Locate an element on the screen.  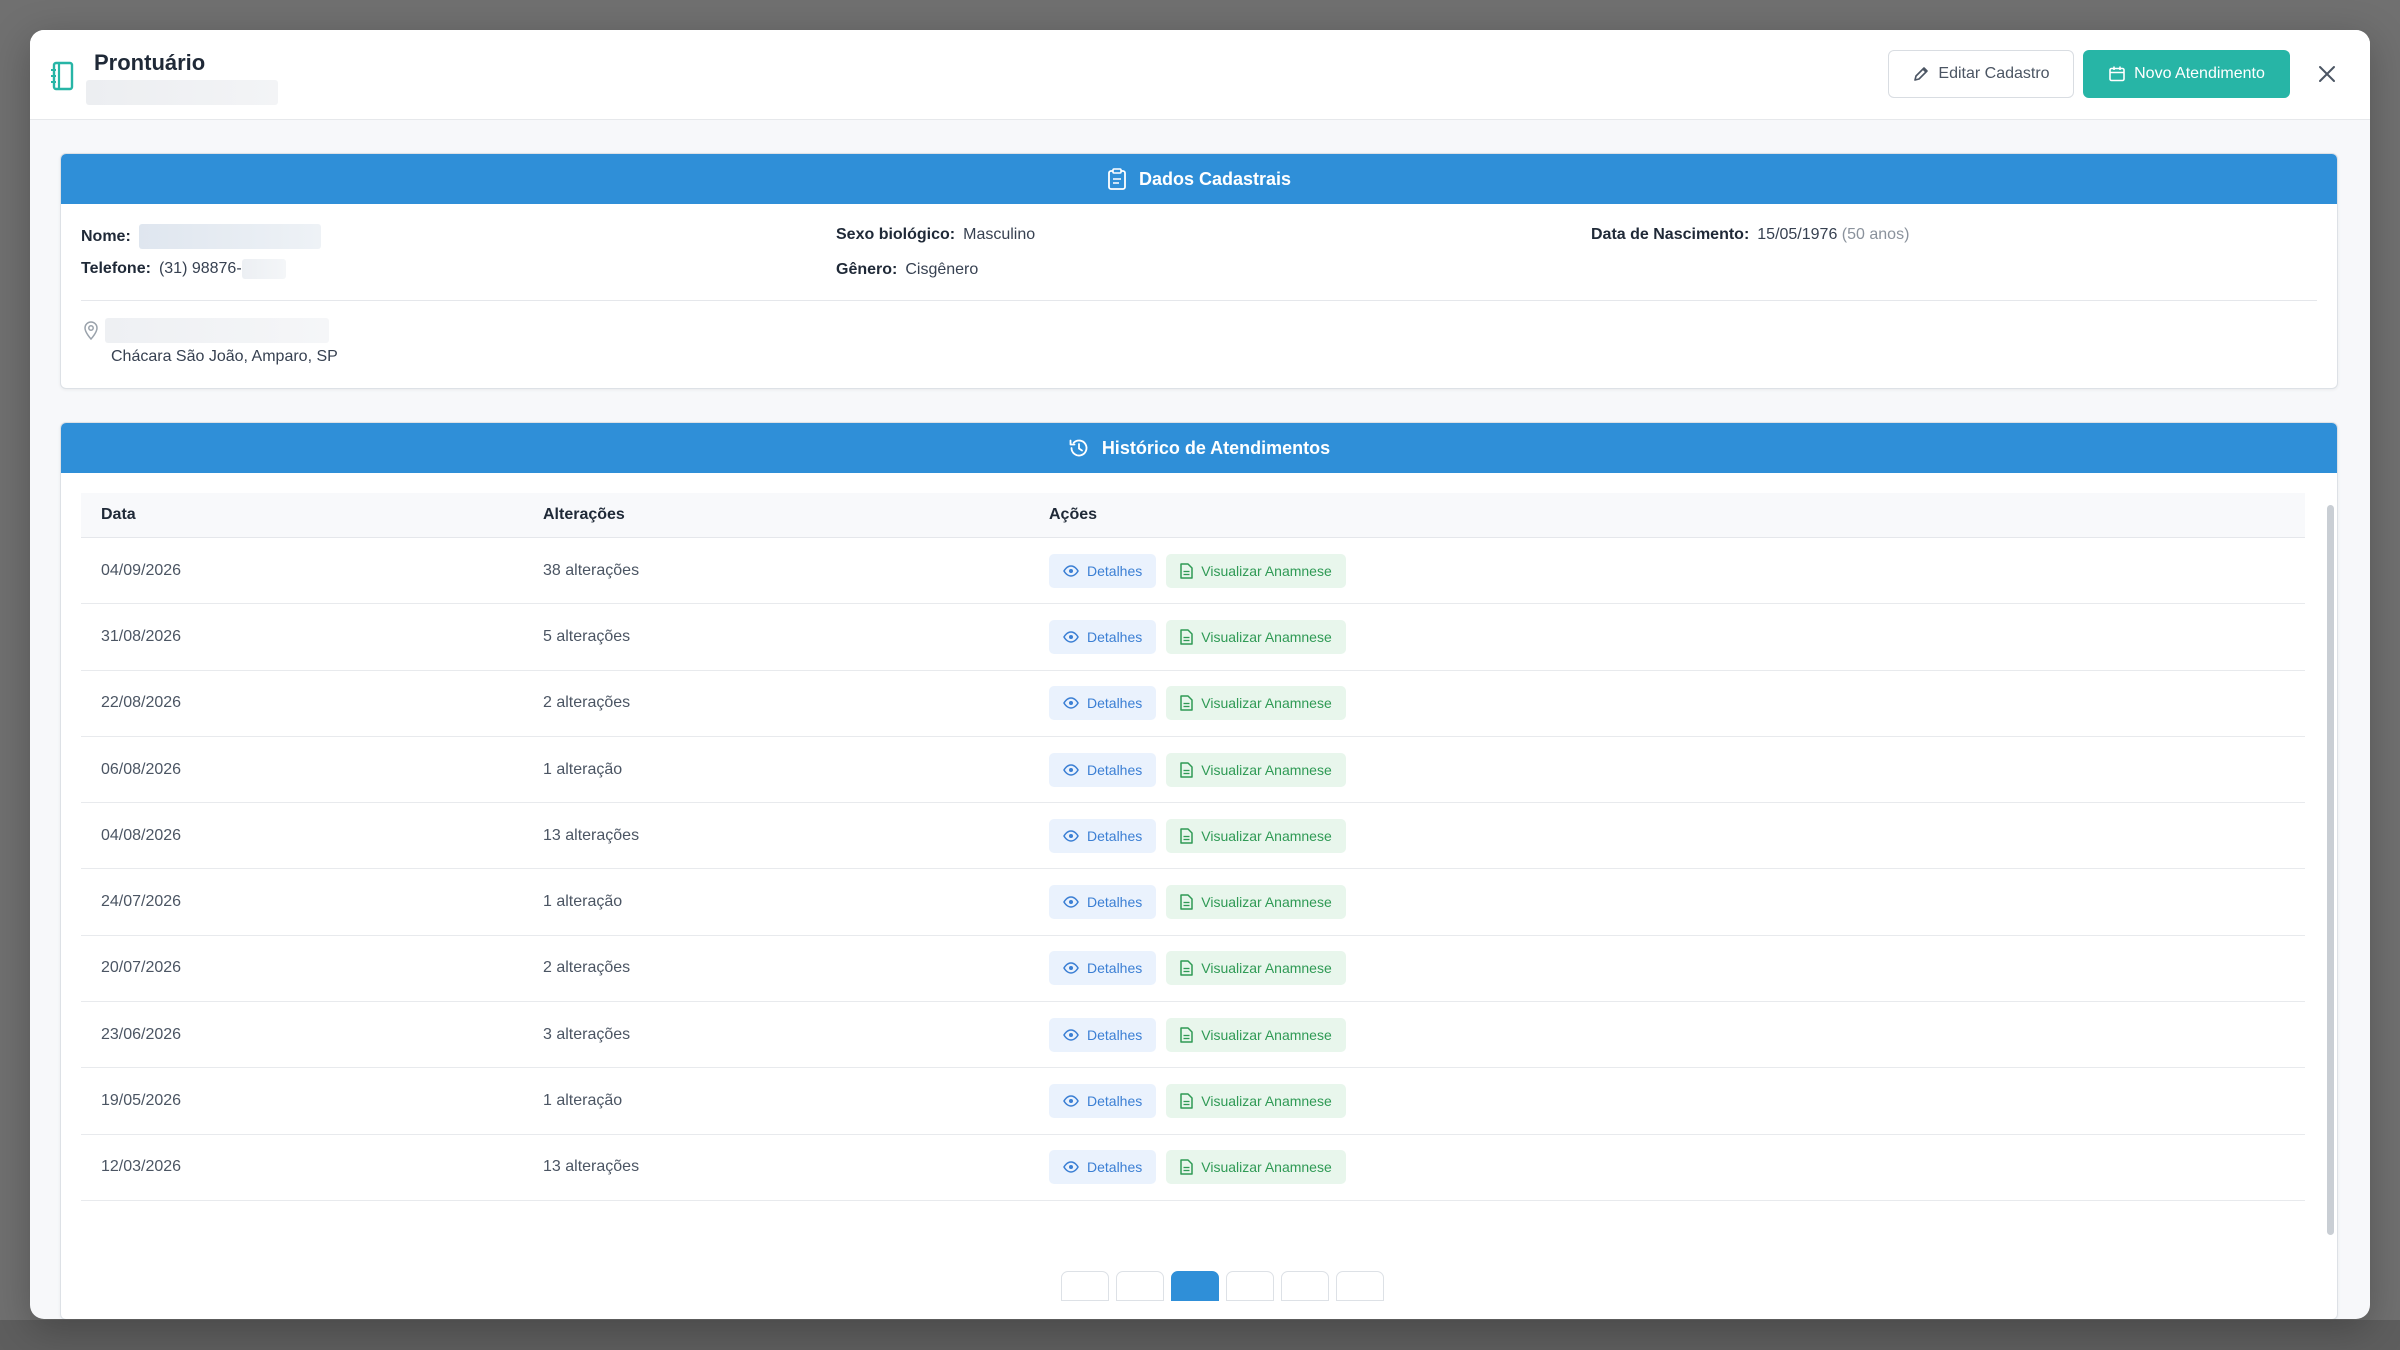
field-telefone: Telefone: (31) 98876- is located at coordinates (183, 269).